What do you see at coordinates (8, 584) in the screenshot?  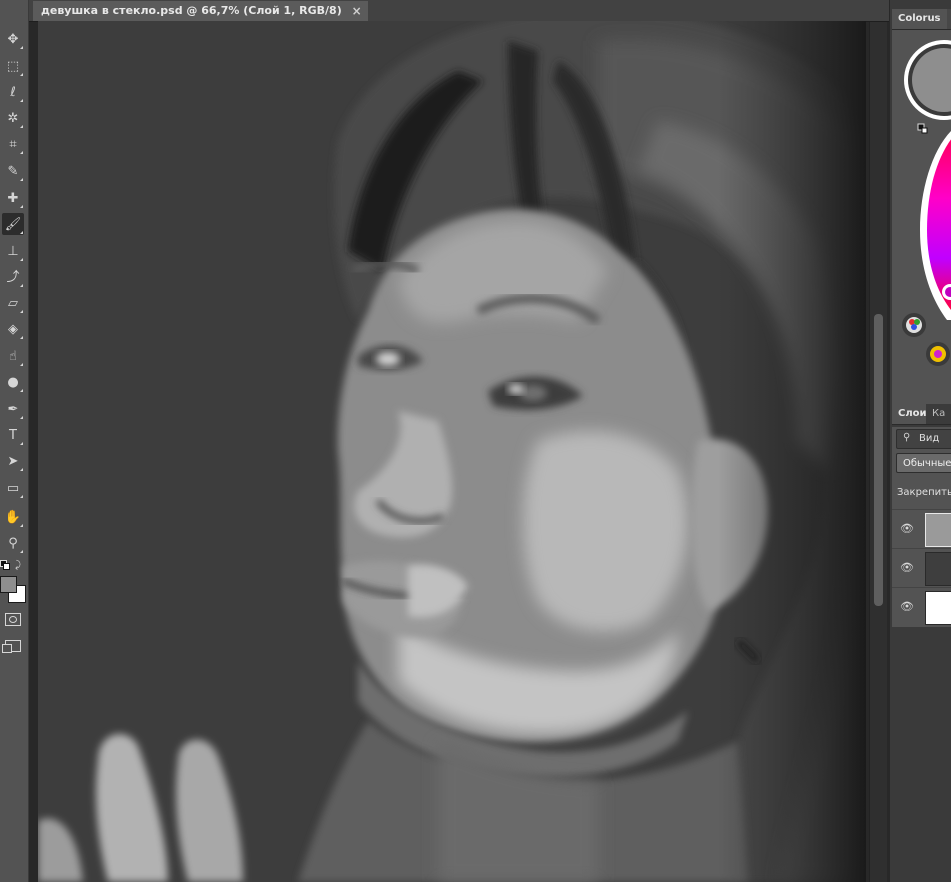 I see `foreground-color-swatch` at bounding box center [8, 584].